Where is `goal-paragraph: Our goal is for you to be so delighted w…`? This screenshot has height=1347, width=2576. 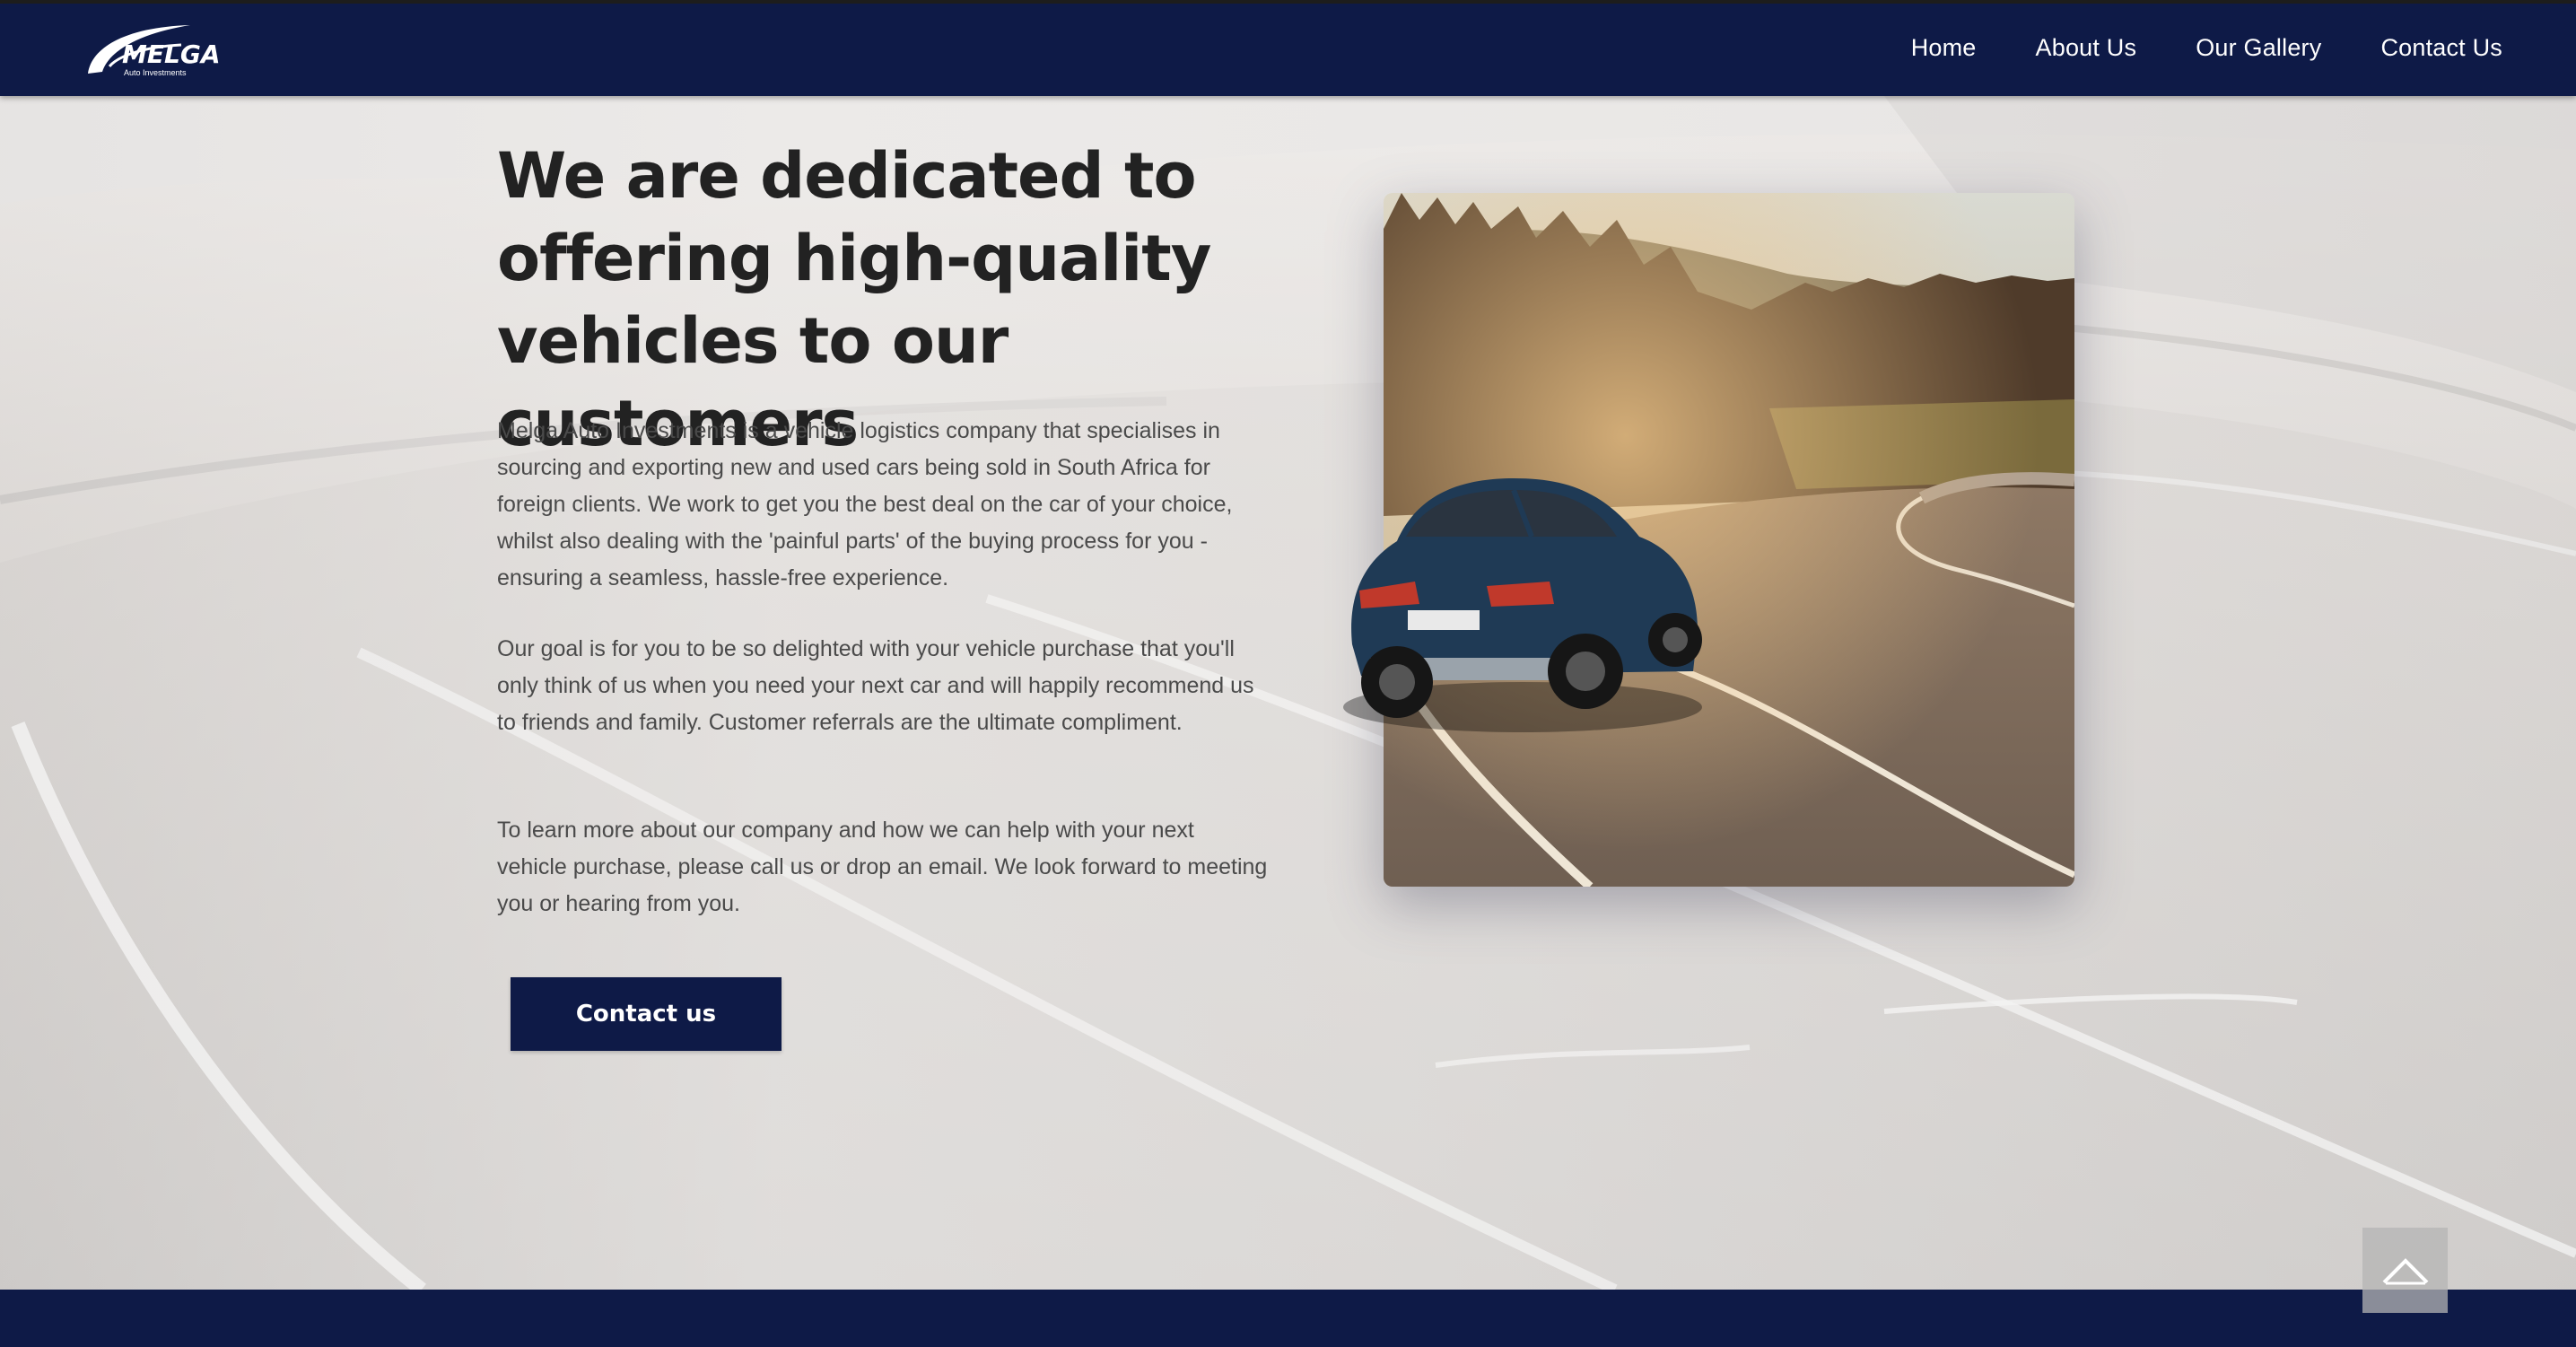 goal-paragraph: Our goal is for you to be so delighted w… is located at coordinates (876, 685).